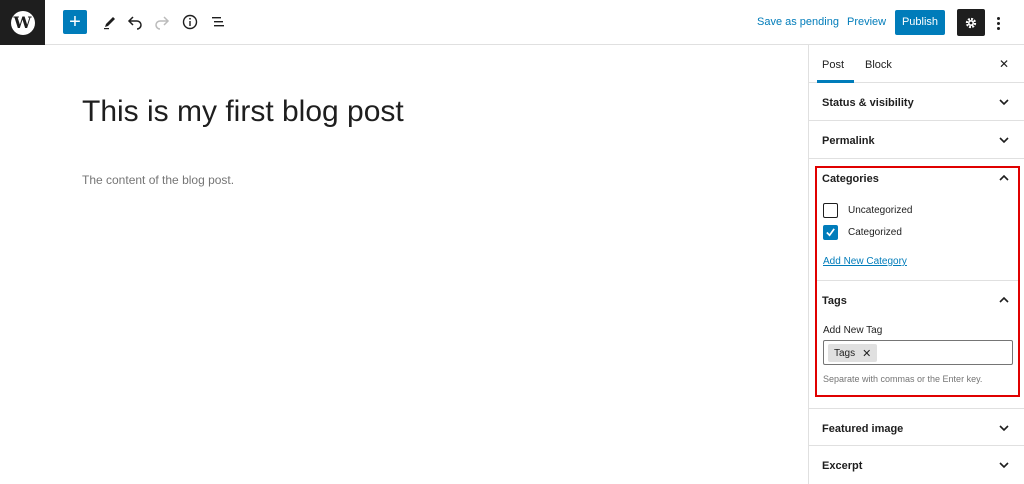  I want to click on panel-status-visibility: Status & visibility, so click(916, 102).